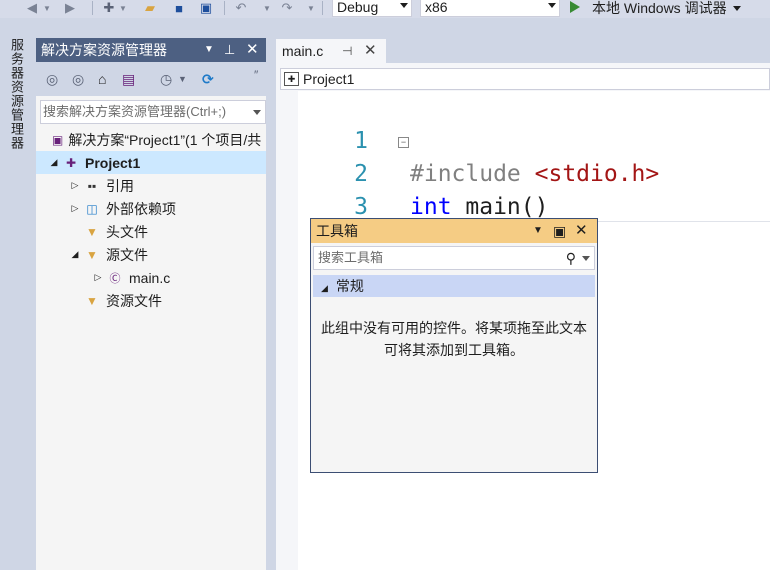 The width and height of the screenshot is (770, 570). What do you see at coordinates (78, 79) in the screenshot?
I see `forward-icon: ◎` at bounding box center [78, 79].